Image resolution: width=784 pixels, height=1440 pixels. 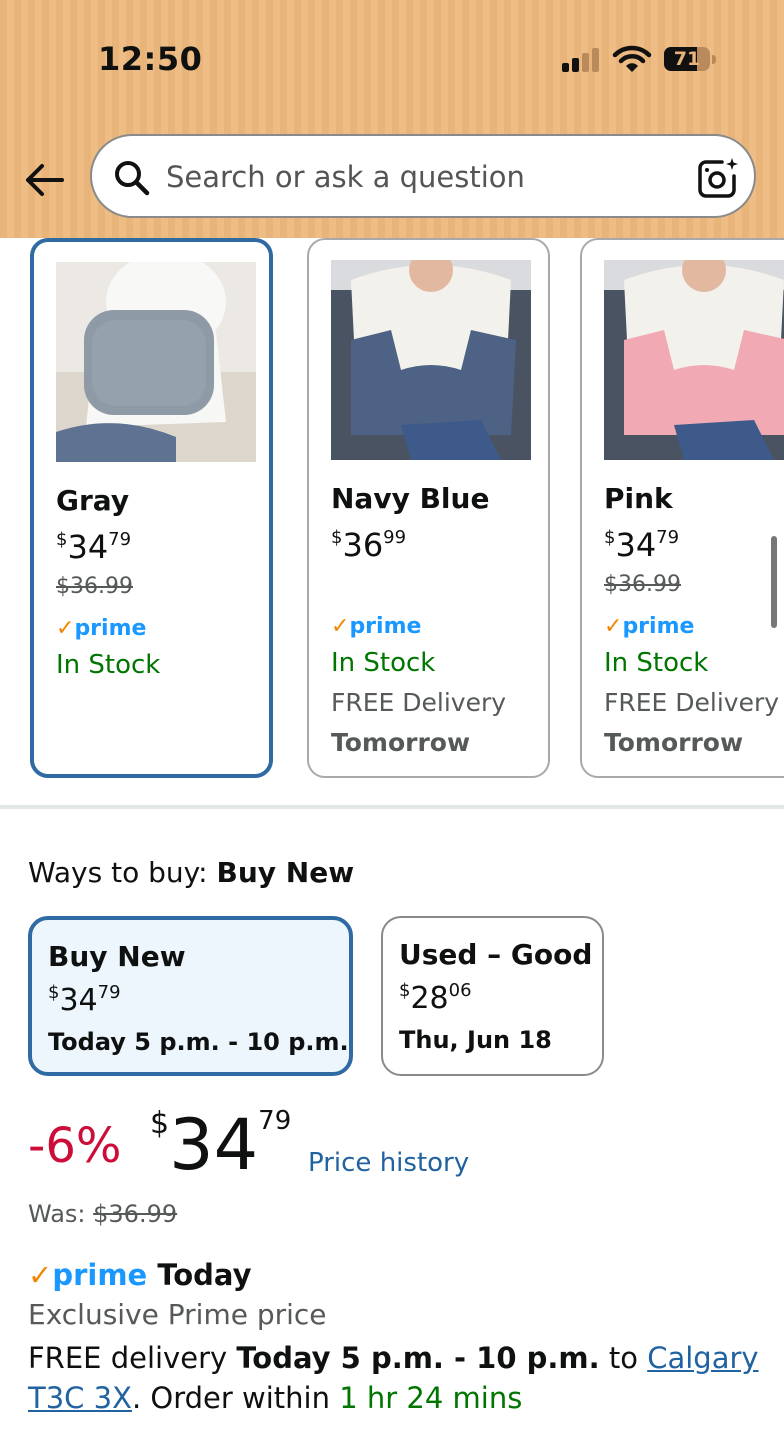 What do you see at coordinates (117, 956) in the screenshot?
I see `buy-option-title: Buy New` at bounding box center [117, 956].